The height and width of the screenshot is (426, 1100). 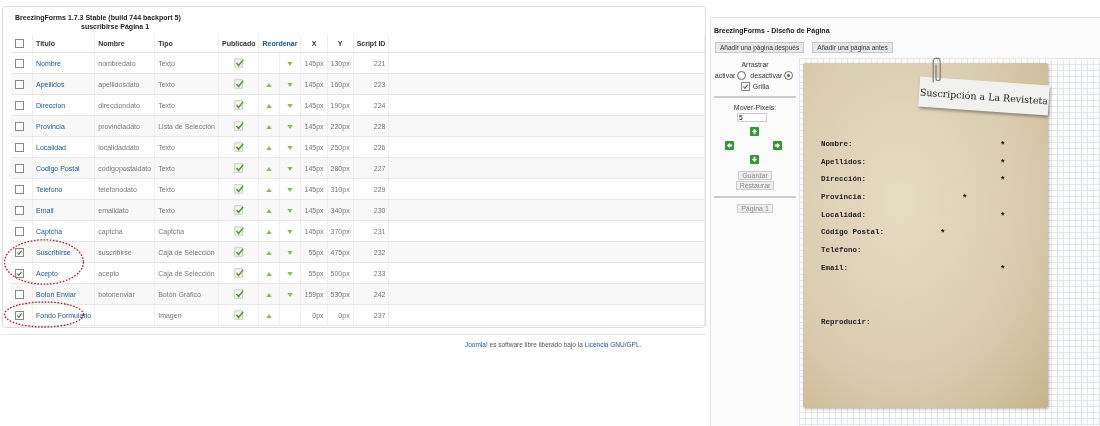 I want to click on form-title-card: Suscripción a La Revisteta, so click(x=984, y=96).